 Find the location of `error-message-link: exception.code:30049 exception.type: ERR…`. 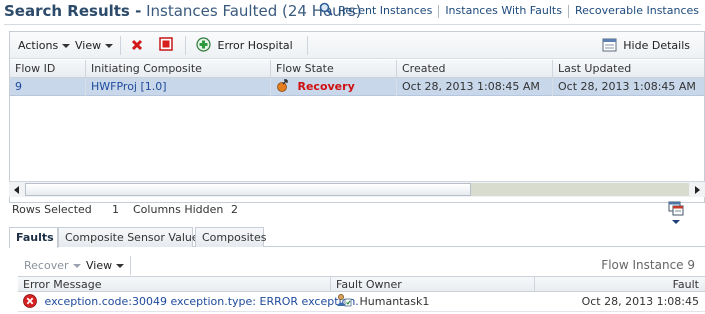

error-message-link: exception.code:30049 exception.type: ERR… is located at coordinates (202, 301).